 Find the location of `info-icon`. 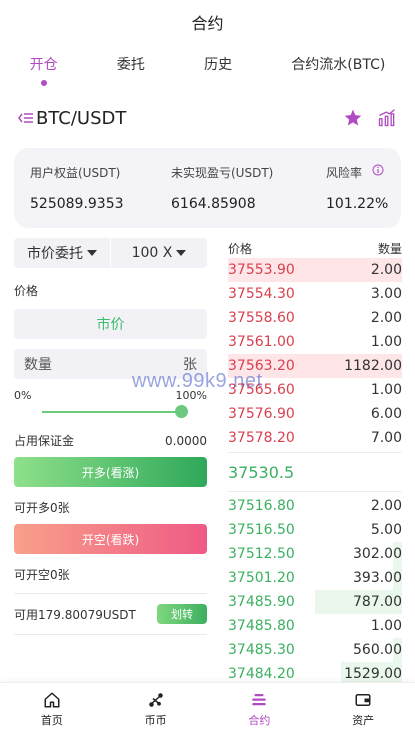

info-icon is located at coordinates (378, 170).